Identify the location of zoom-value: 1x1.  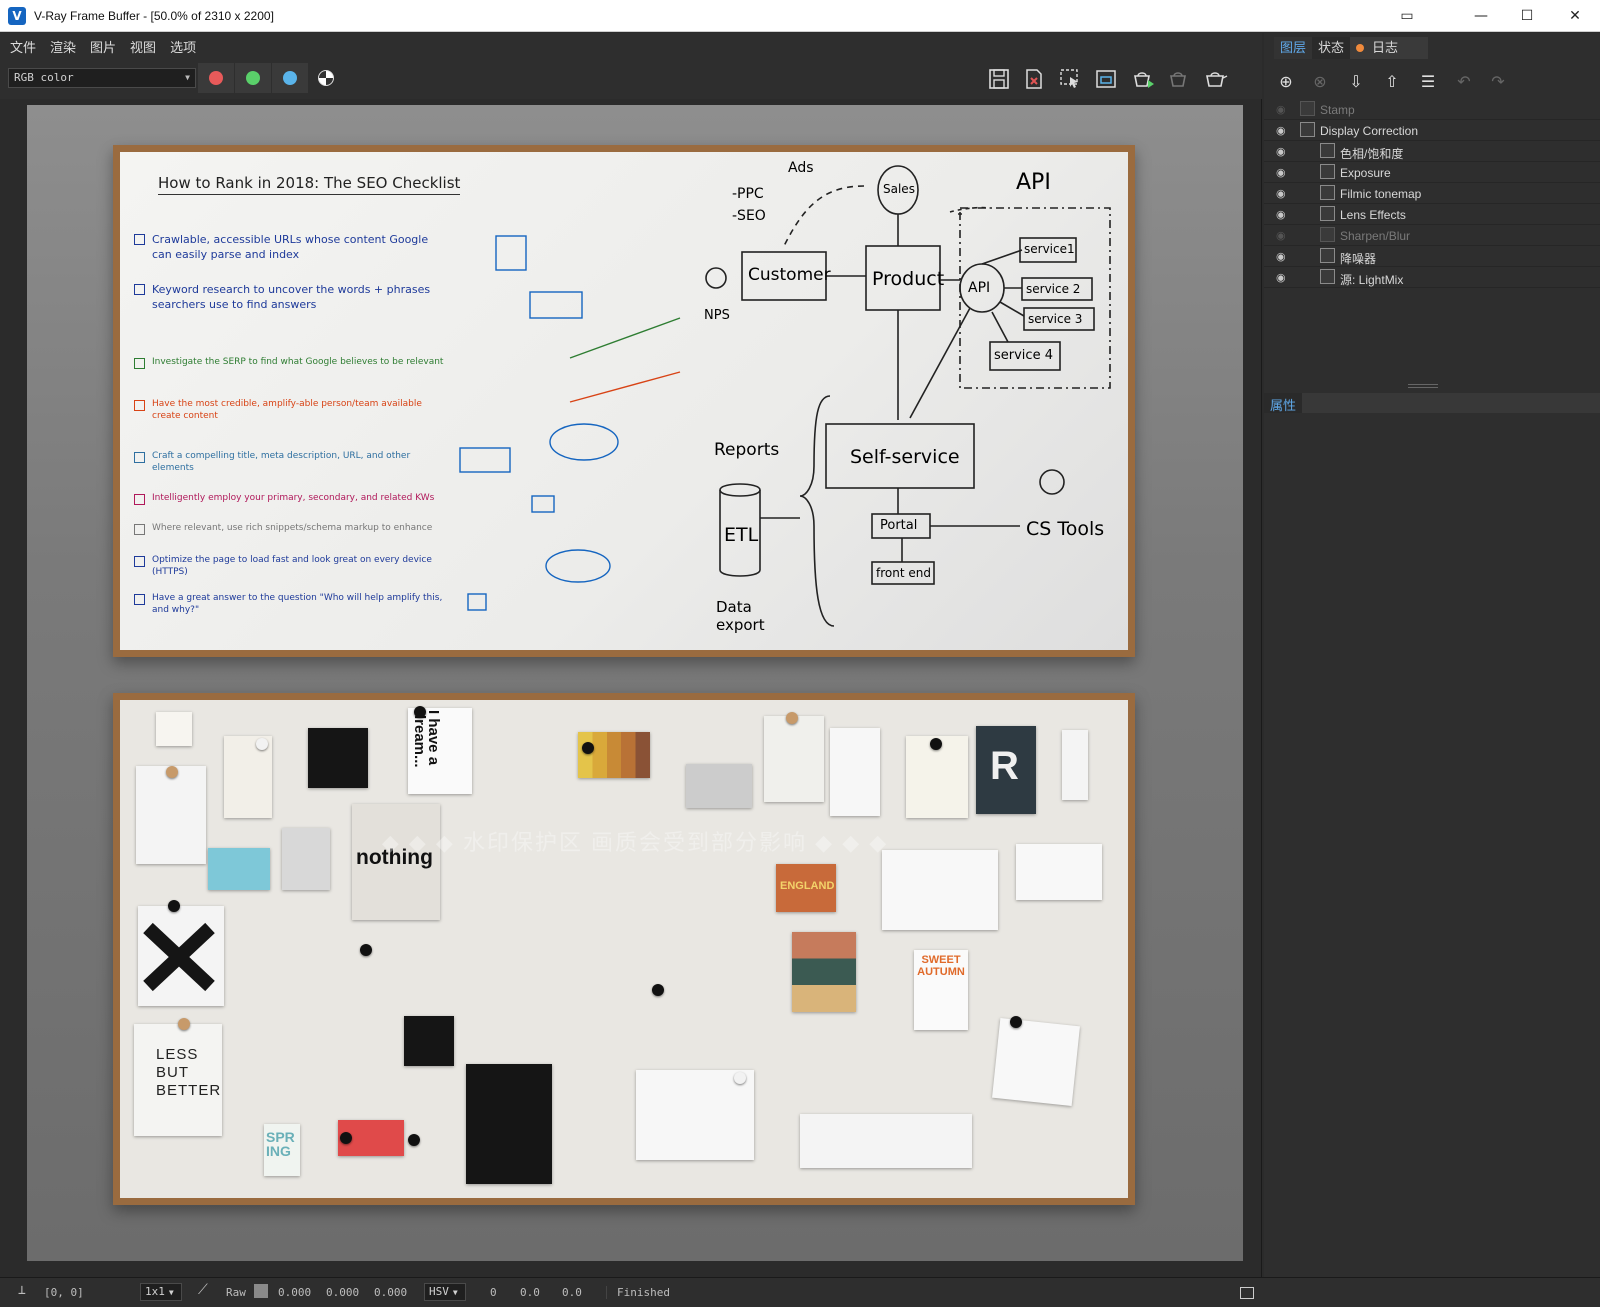
(155, 1291).